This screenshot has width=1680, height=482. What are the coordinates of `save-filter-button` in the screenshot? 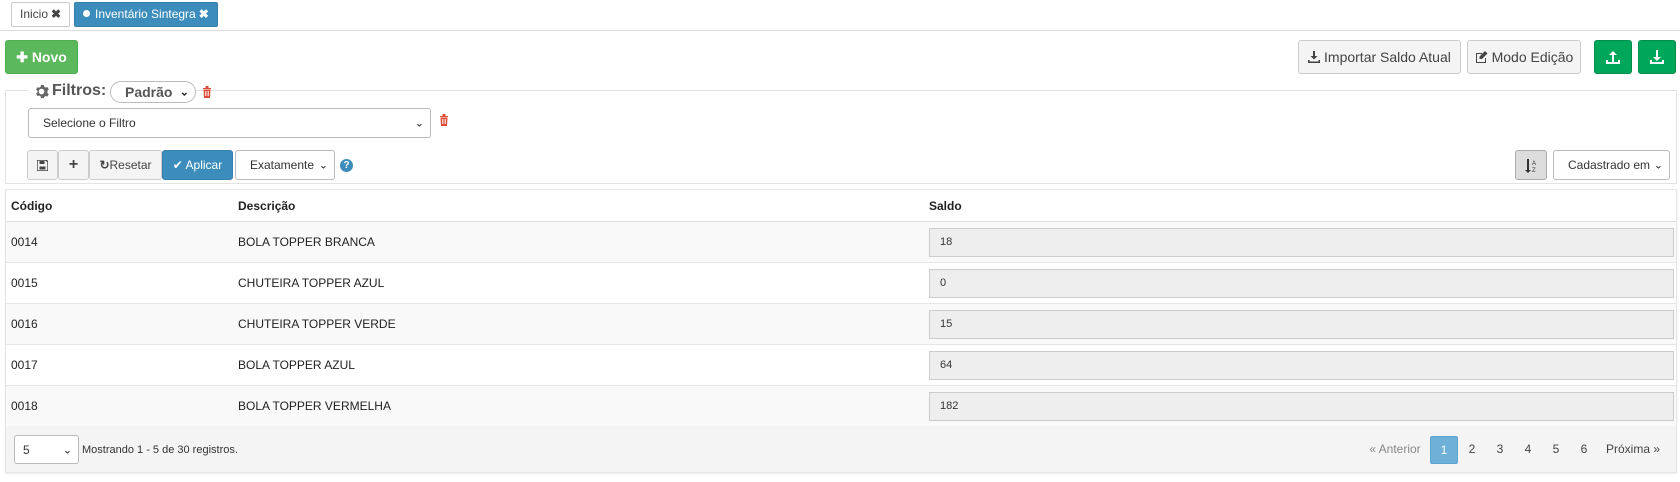 It's located at (42, 165).